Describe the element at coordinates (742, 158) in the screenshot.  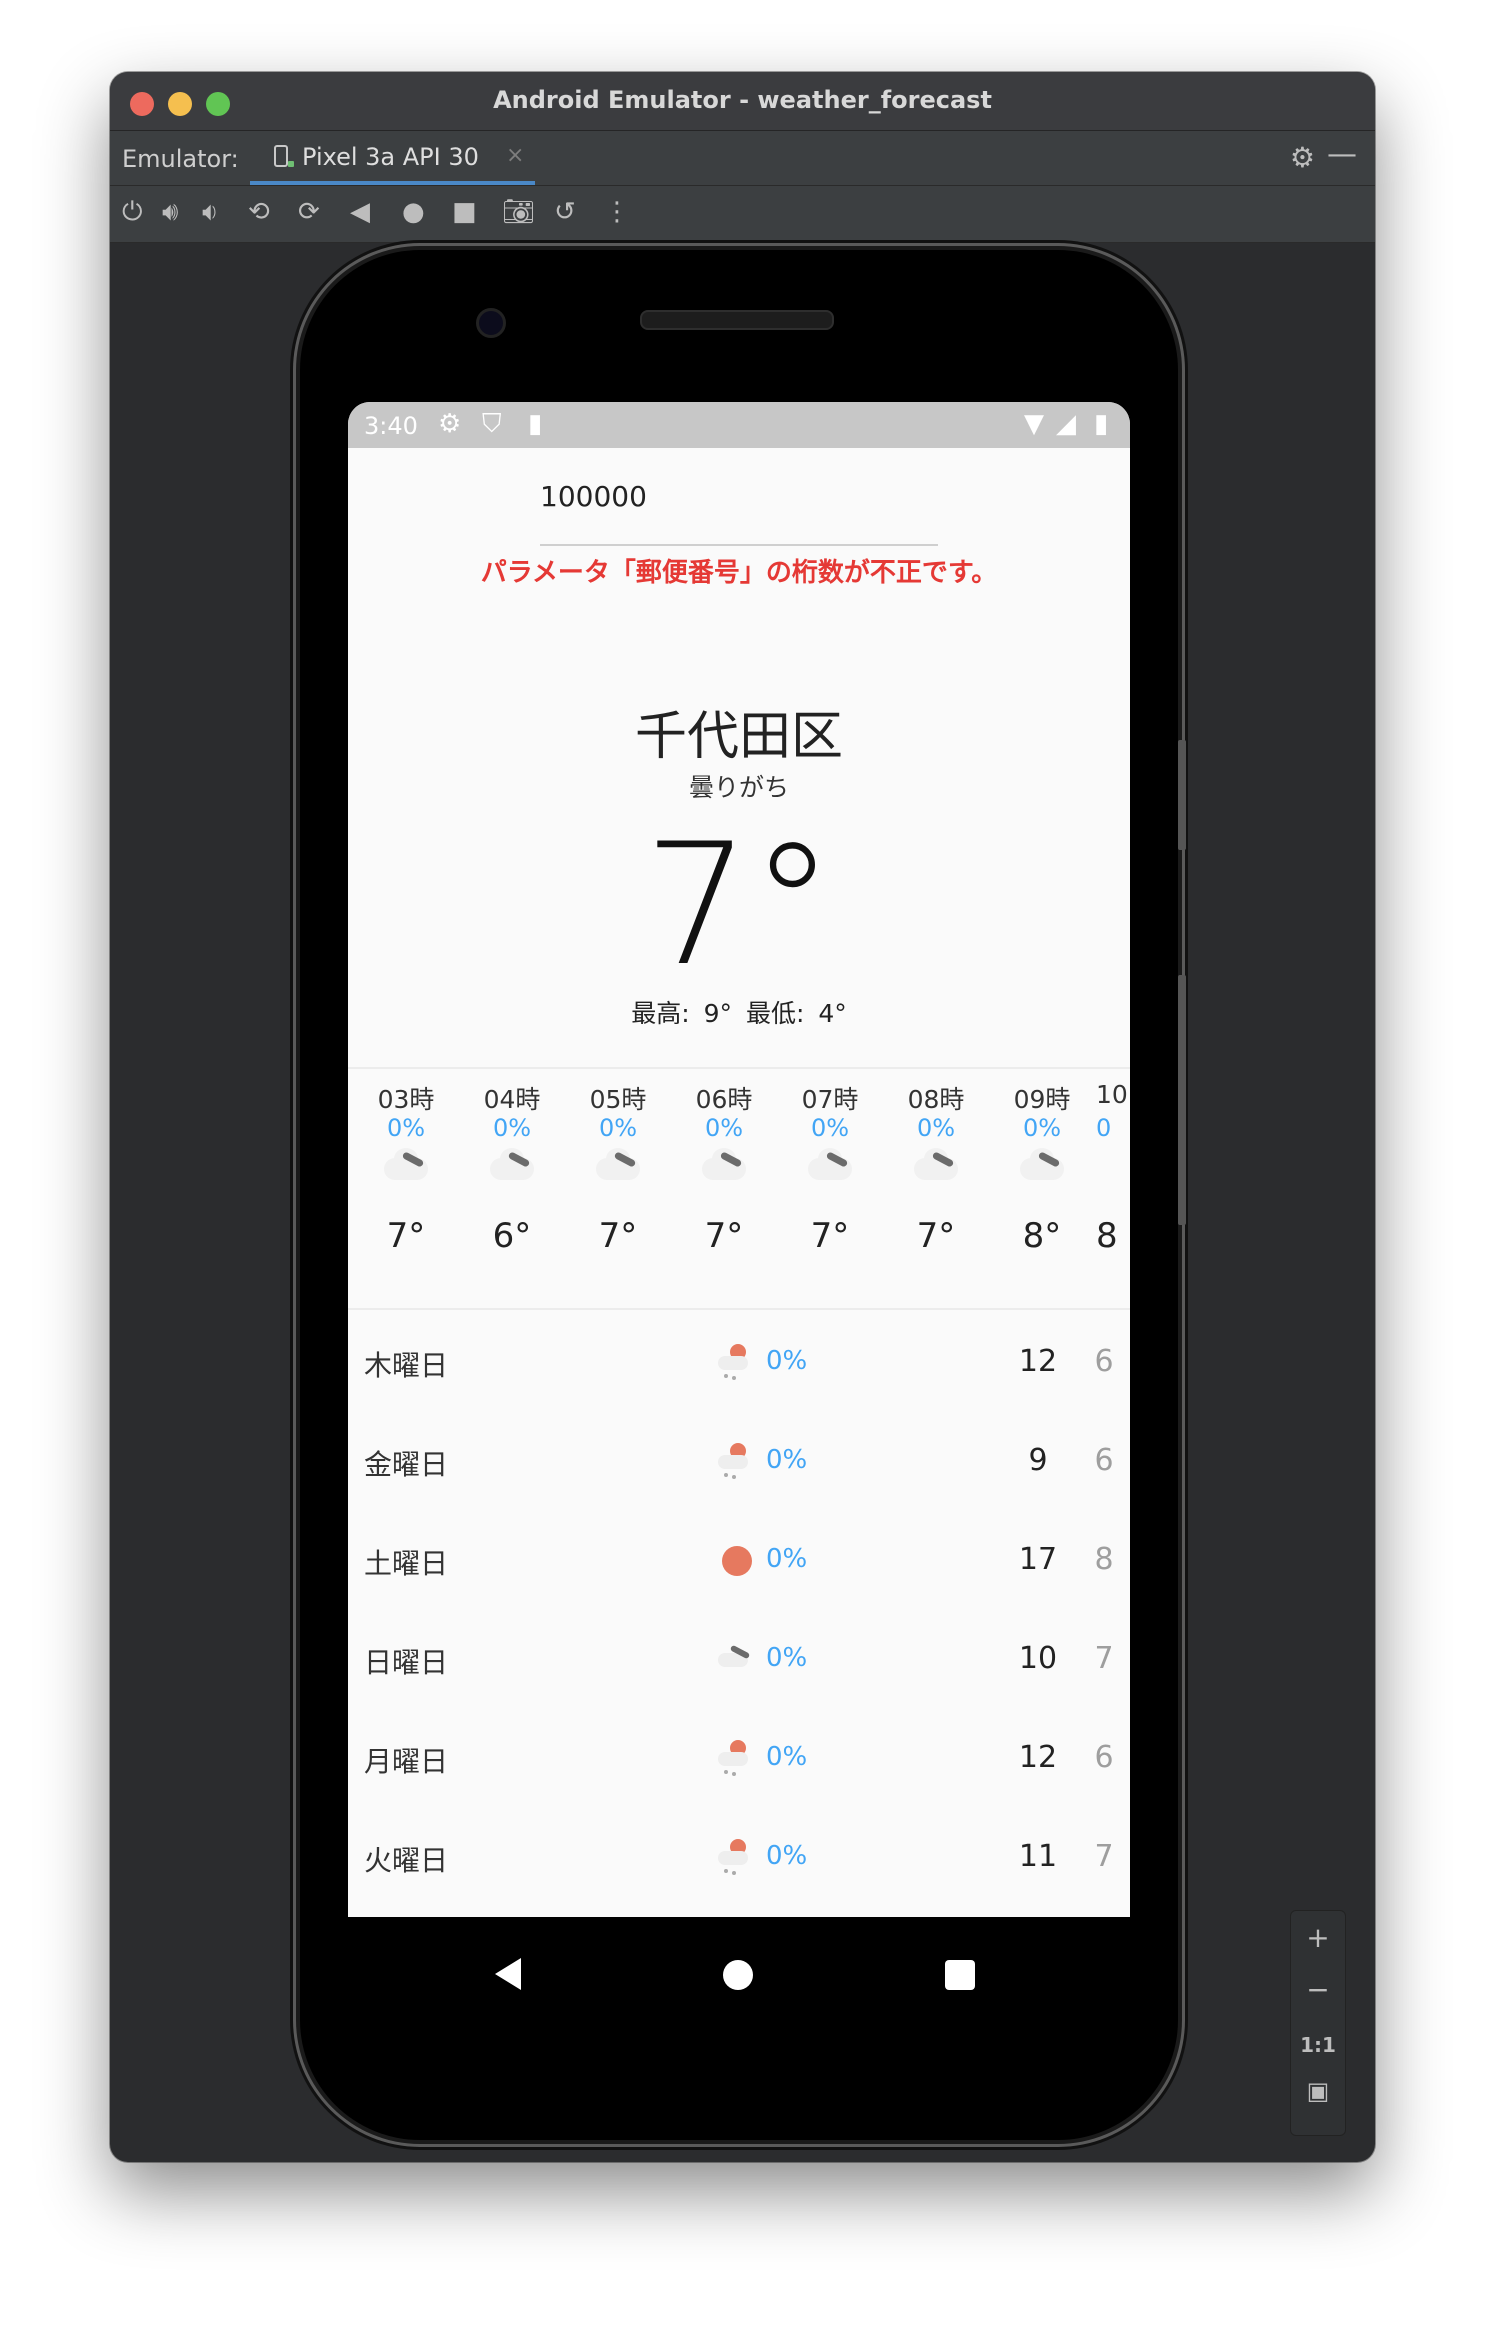
I see `tab-bar: Emulator: Pixel 3a API 30 × ⚙ —` at that location.